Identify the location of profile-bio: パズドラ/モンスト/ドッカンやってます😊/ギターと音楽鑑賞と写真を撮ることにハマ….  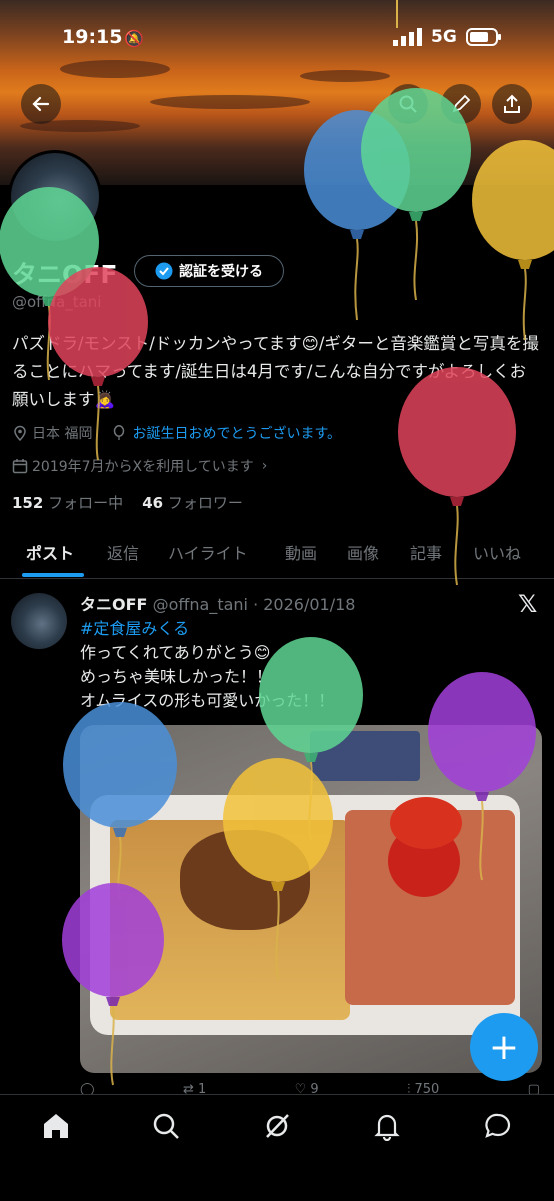
(275, 371).